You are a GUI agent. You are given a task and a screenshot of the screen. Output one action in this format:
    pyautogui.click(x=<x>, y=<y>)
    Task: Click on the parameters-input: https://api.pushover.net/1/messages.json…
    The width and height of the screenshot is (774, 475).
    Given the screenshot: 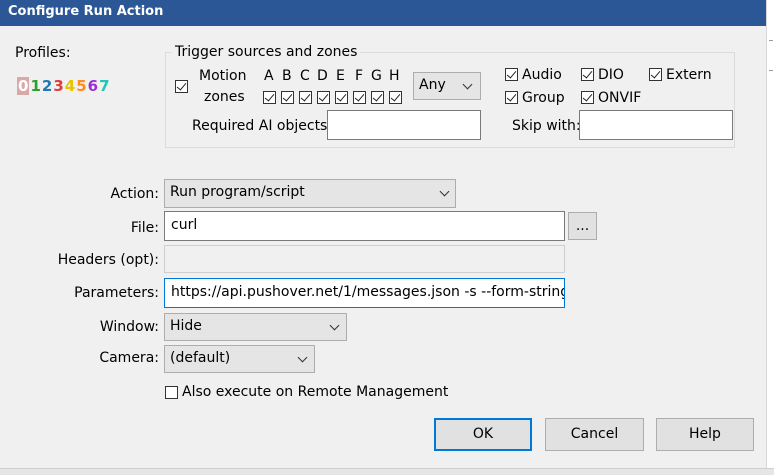 What is the action you would take?
    pyautogui.click(x=364, y=293)
    